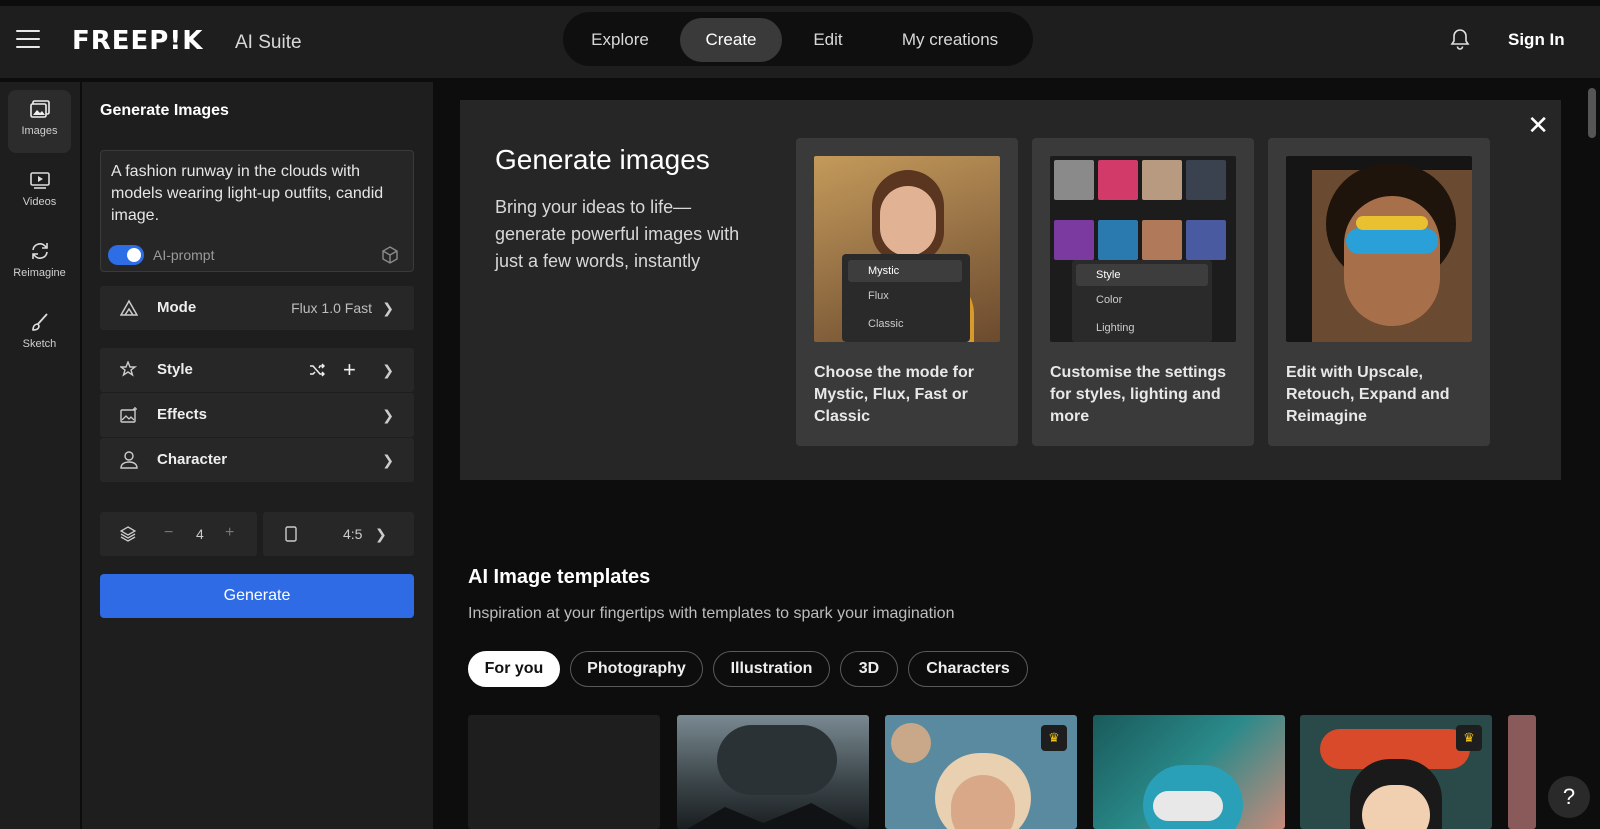  Describe the element at coordinates (968, 669) in the screenshot. I see `chip-characters: Characters` at that location.